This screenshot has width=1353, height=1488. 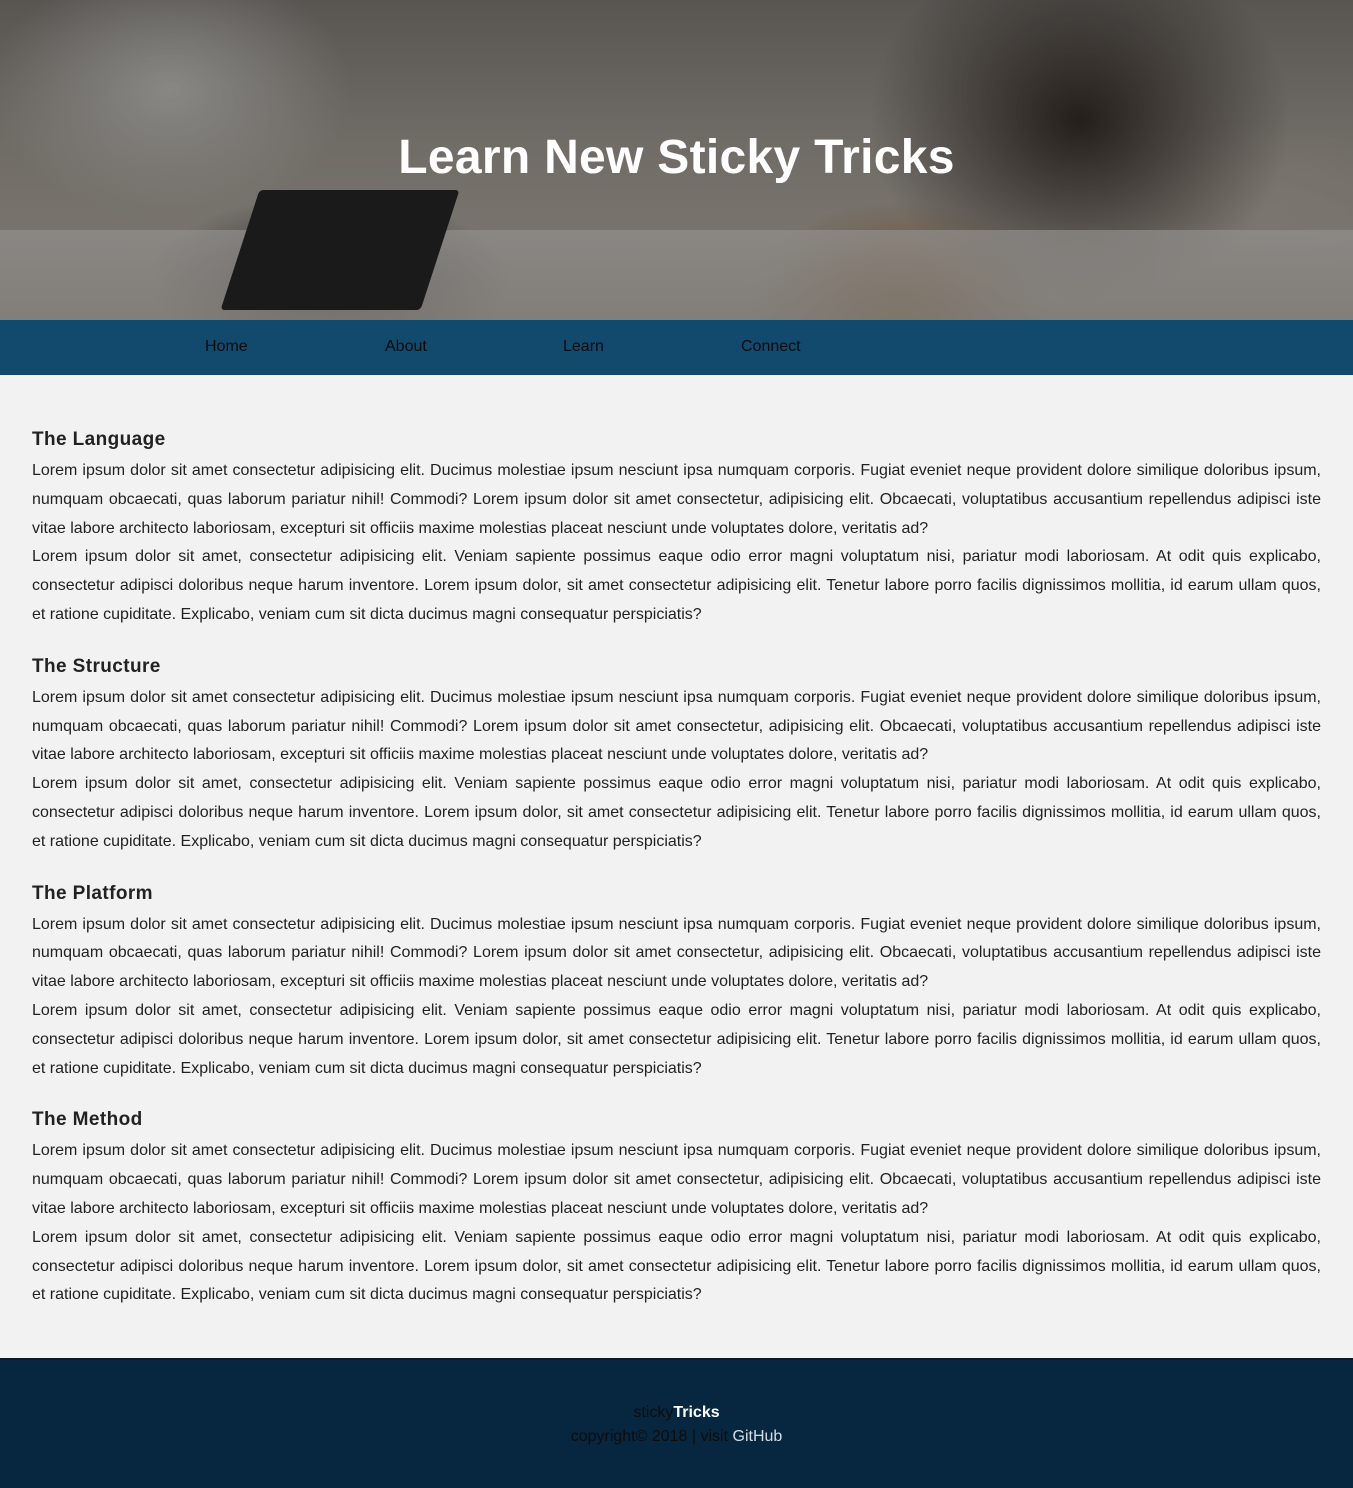 I want to click on page-title: Learn New Sticky Tricks, so click(x=676, y=157).